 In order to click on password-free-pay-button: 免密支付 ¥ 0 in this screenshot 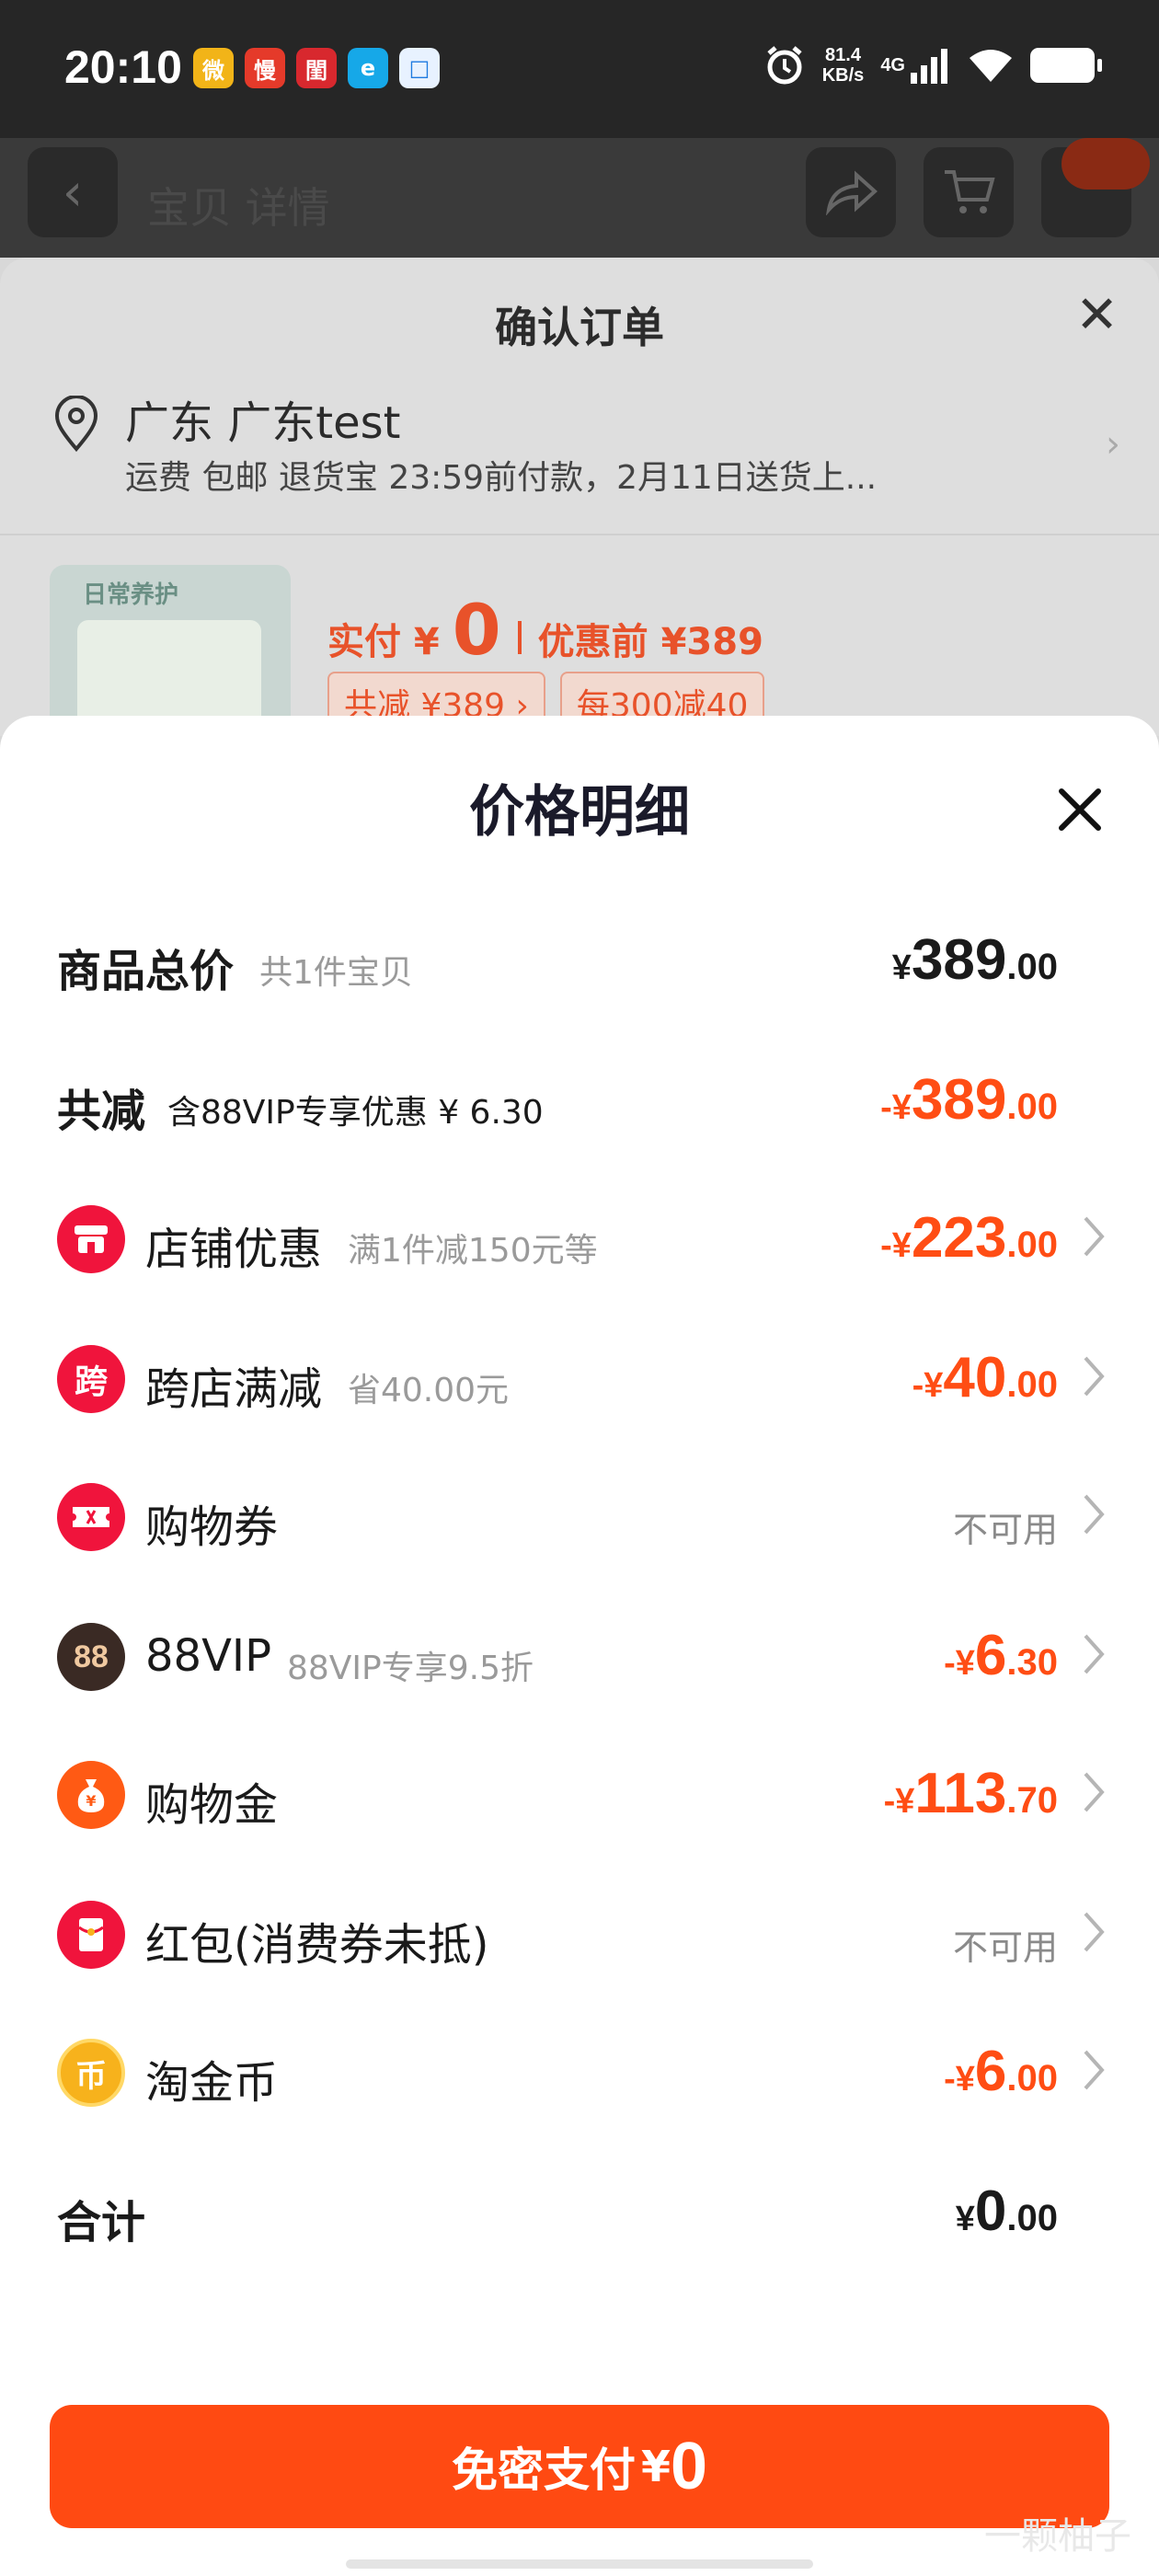, I will do `click(579, 2466)`.